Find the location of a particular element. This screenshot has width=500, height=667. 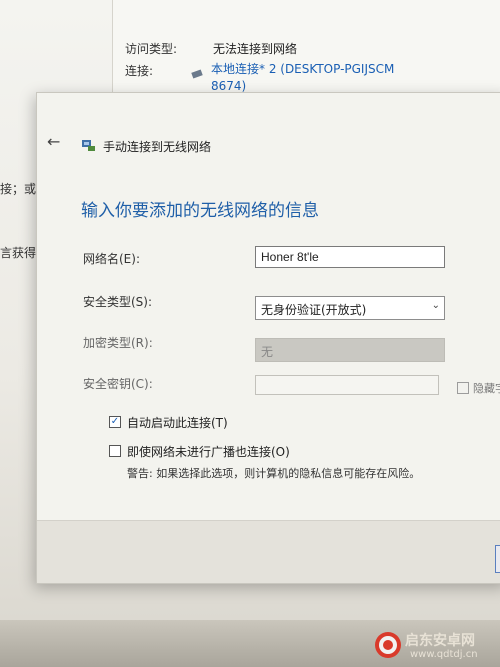

dialog-title: 手动连接到无线网络 is located at coordinates (157, 147).